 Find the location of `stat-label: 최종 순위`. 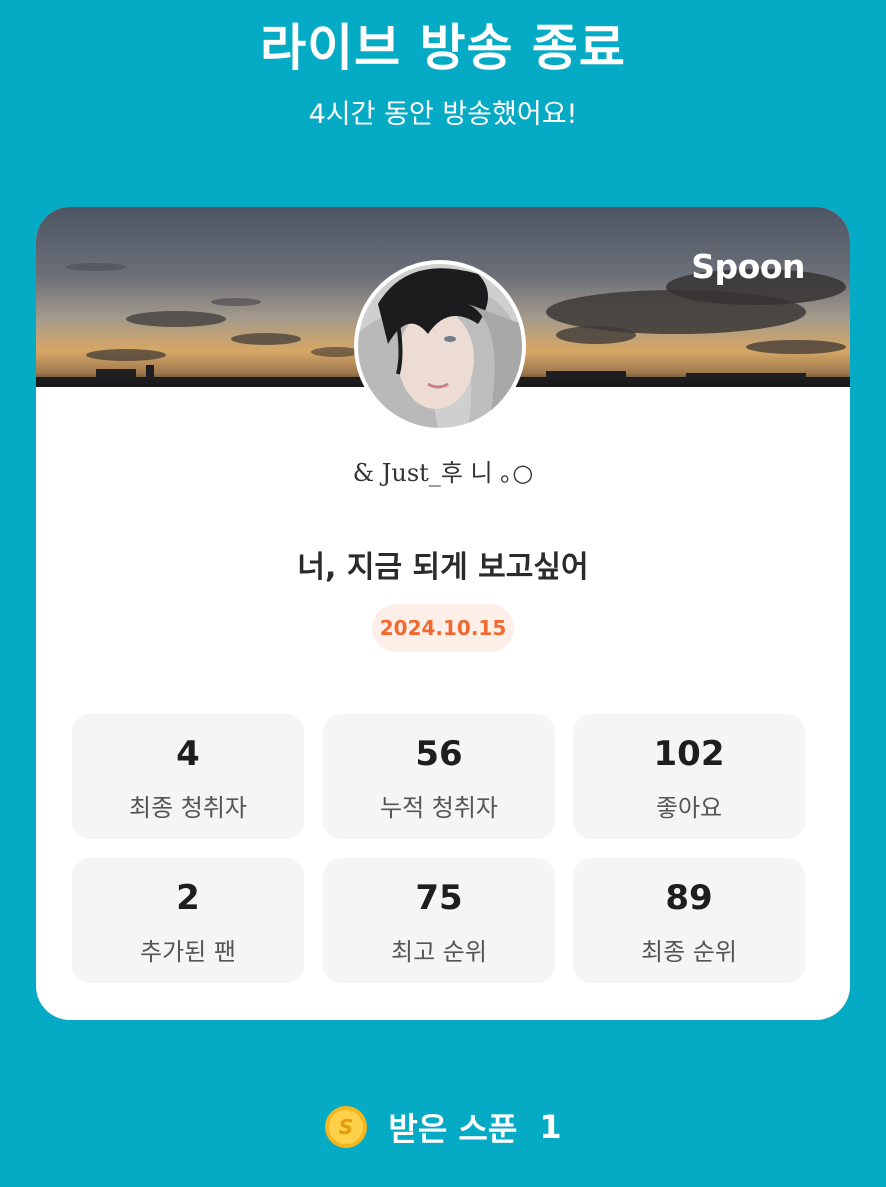

stat-label: 최종 순위 is located at coordinates (689, 952).